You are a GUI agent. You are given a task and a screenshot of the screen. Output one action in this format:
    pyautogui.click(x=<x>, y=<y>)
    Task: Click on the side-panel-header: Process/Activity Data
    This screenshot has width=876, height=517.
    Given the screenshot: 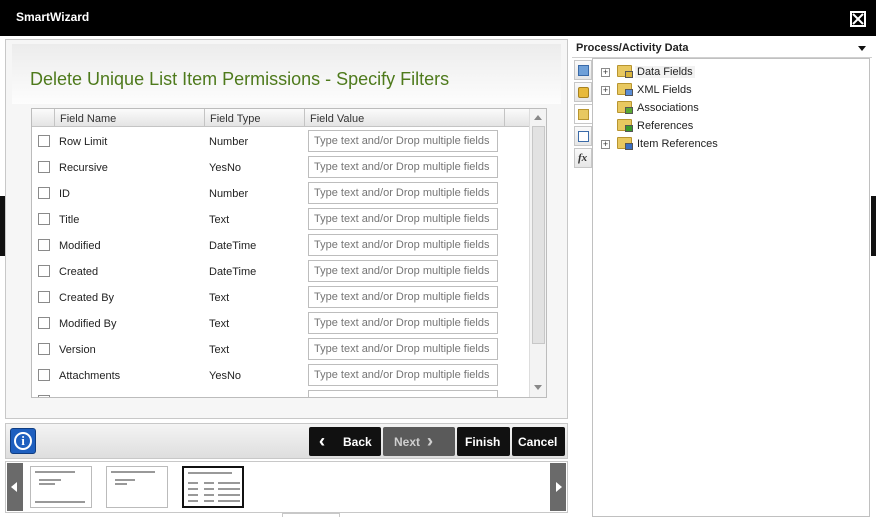 What is the action you would take?
    pyautogui.click(x=722, y=48)
    